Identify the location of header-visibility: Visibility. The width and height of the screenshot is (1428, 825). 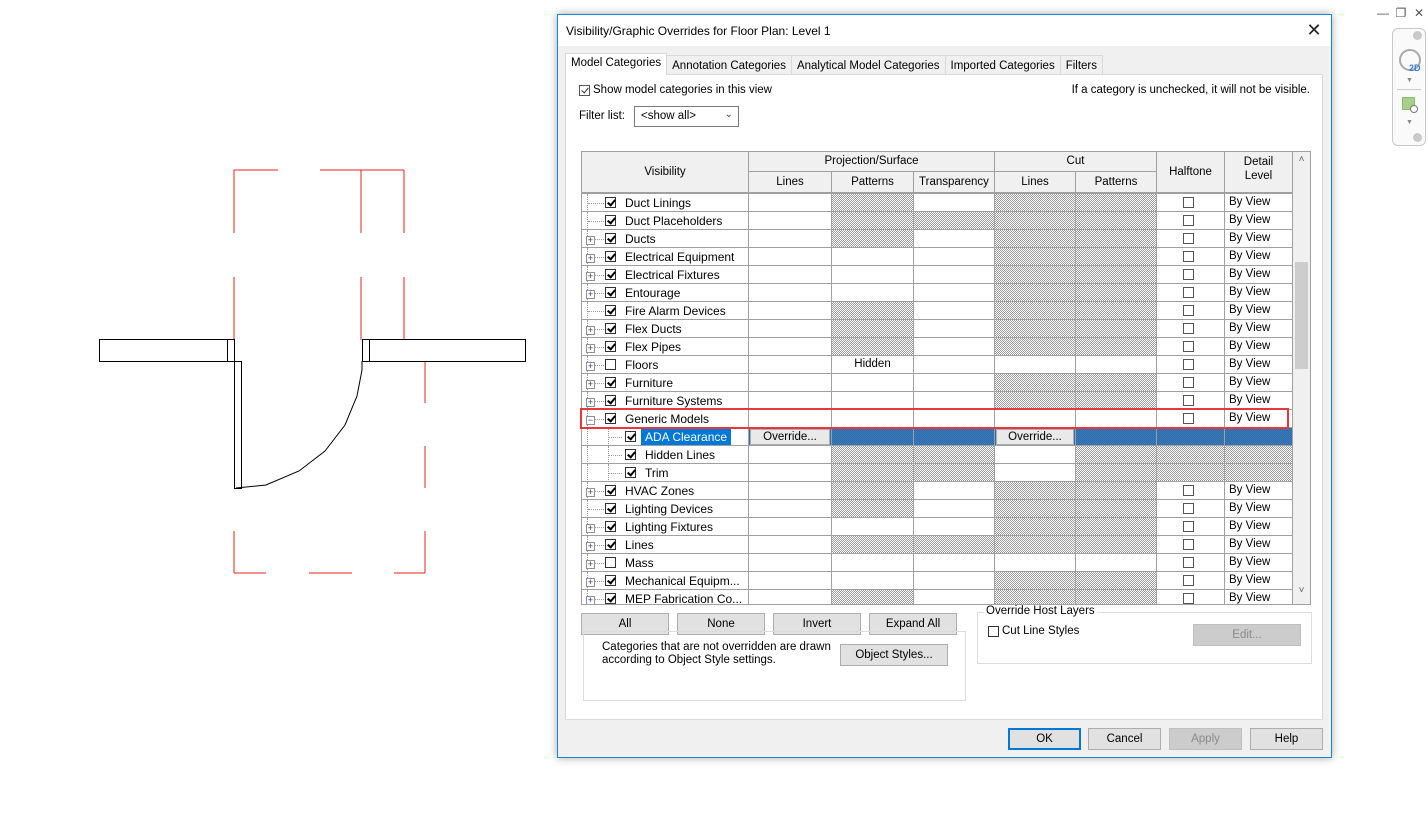
(665, 173).